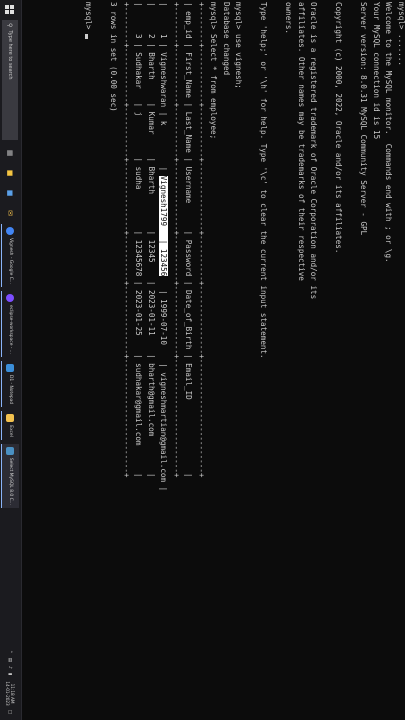  I want to click on store-icon: ■, so click(10, 193).